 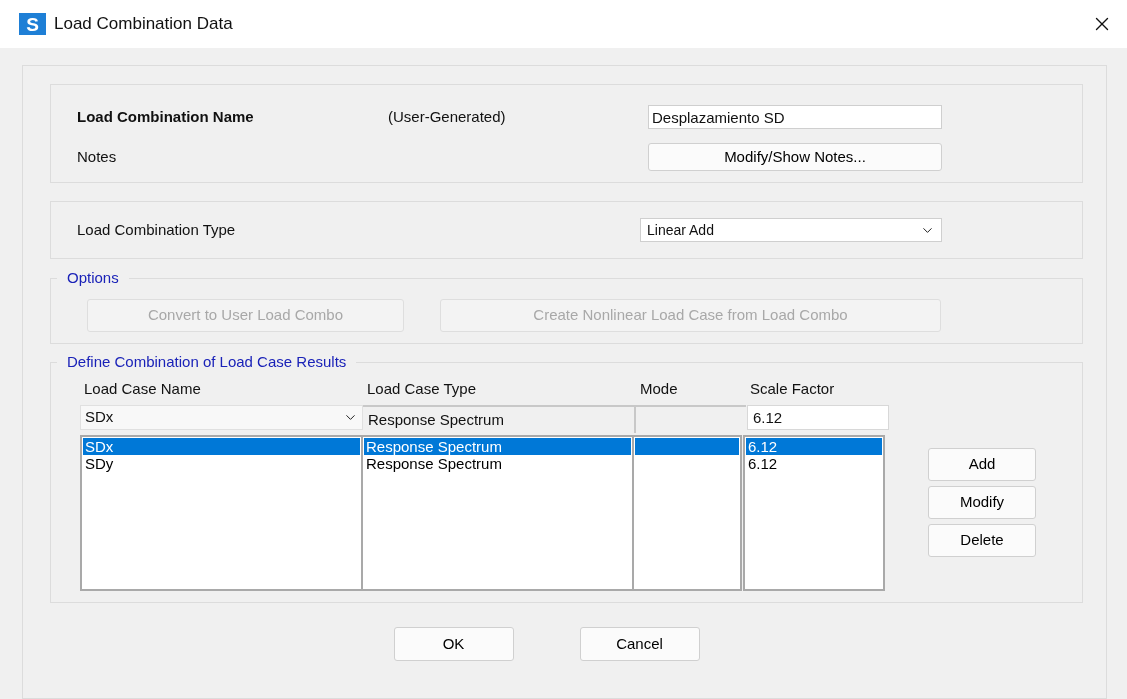 I want to click on app-logo-icon: S, so click(x=32, y=24).